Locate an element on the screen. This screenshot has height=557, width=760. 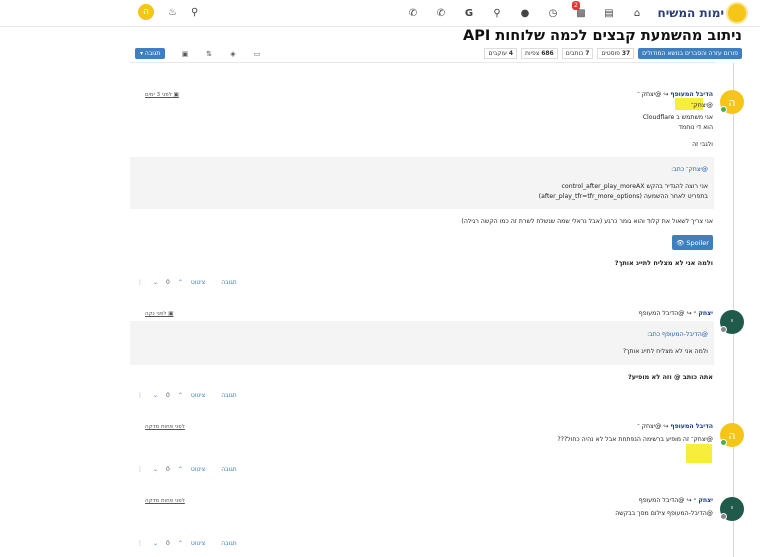
phone-icon-2: ✆ is located at coordinates (413, 13).